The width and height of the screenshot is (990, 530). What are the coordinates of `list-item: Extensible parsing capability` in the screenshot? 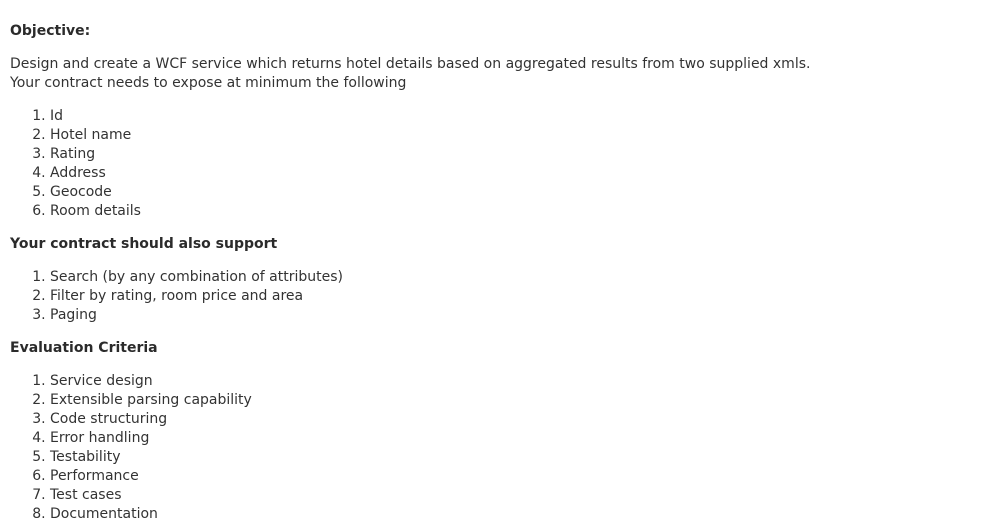 It's located at (520, 400).